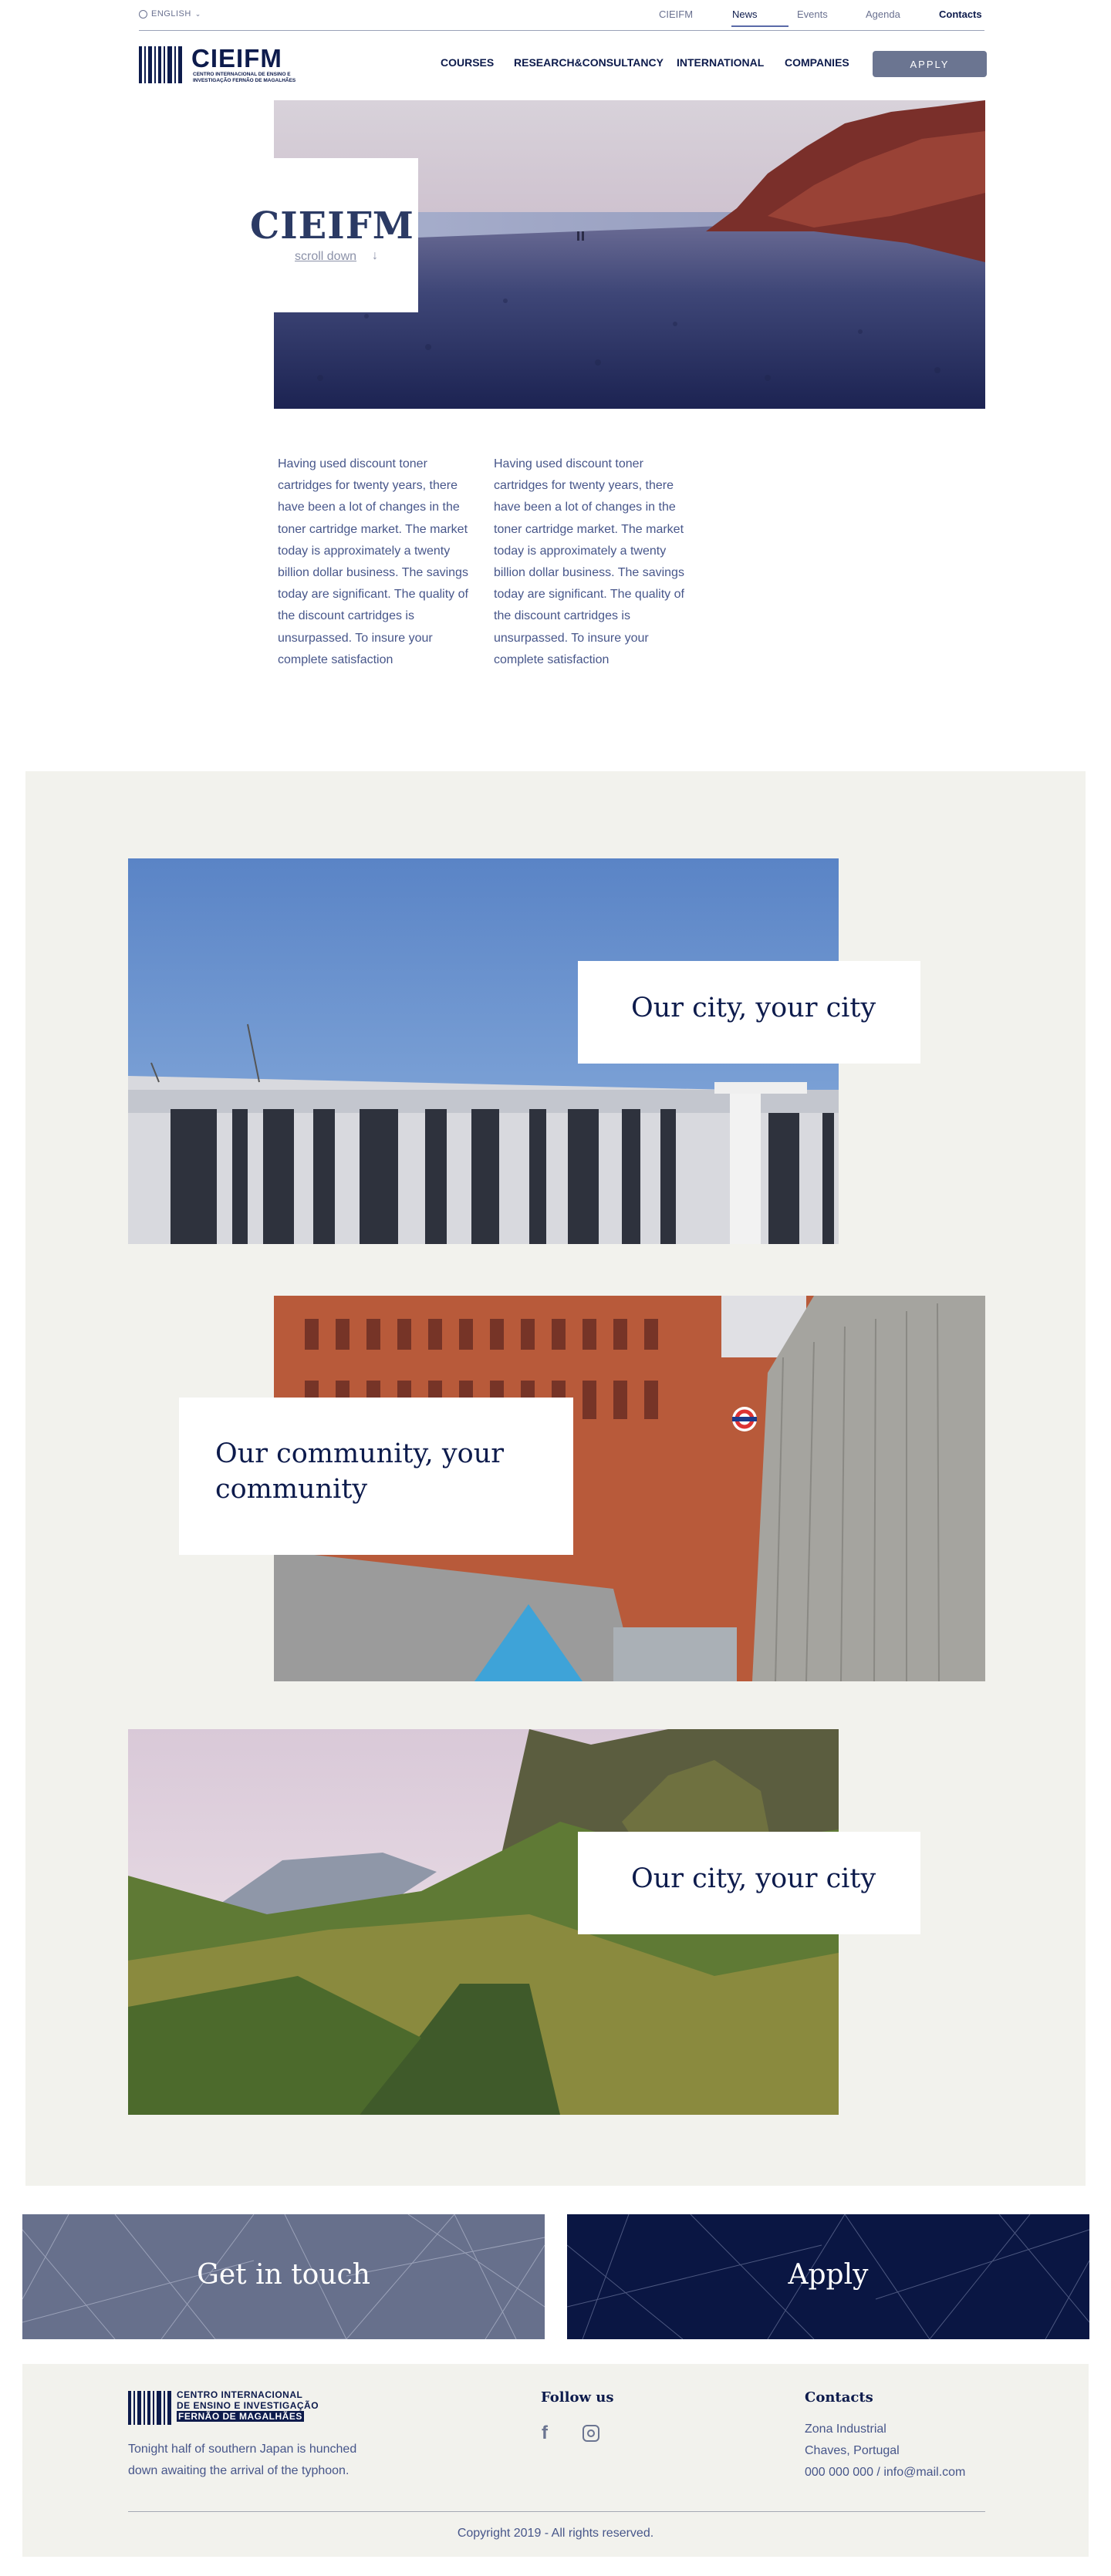  I want to click on nav-courses: COURSES, so click(467, 62).